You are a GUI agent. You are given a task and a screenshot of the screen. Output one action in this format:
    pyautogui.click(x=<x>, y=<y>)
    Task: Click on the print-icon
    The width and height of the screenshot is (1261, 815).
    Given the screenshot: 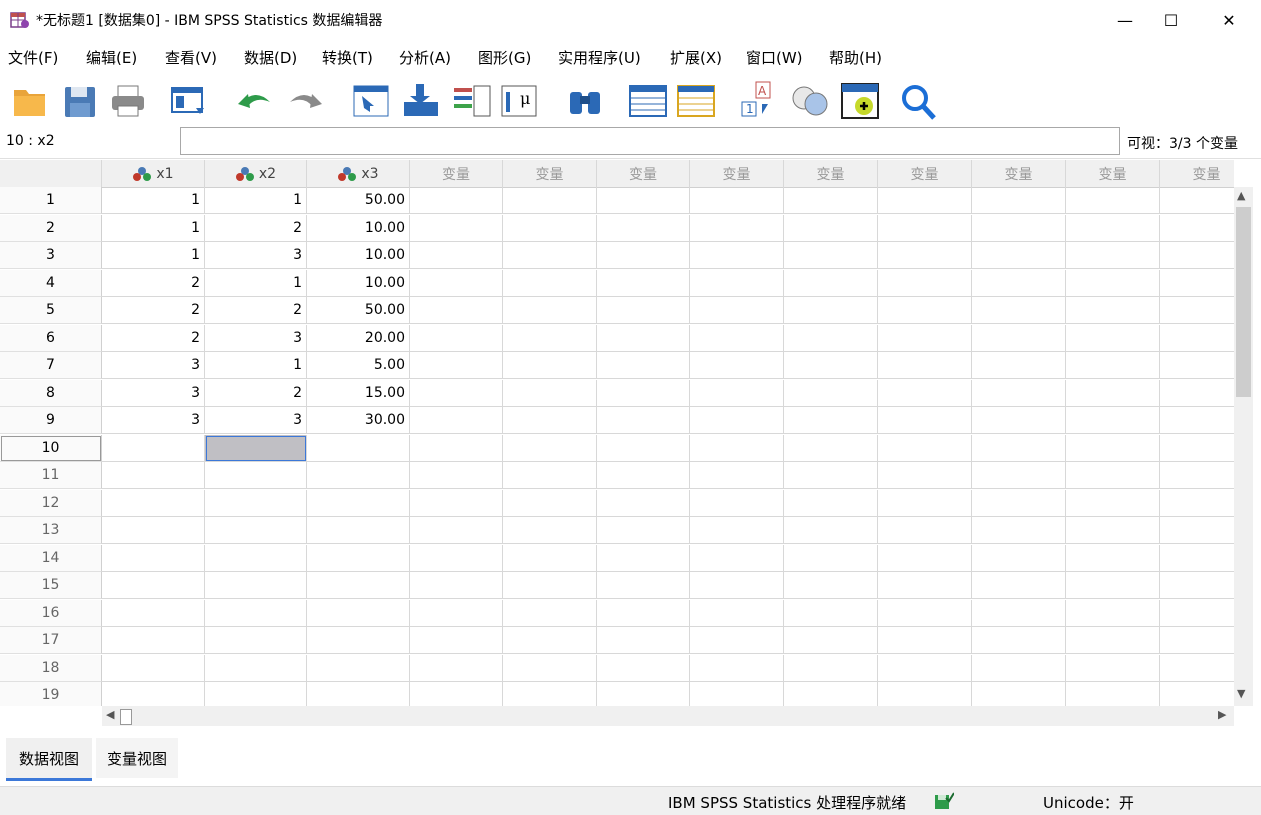 What is the action you would take?
    pyautogui.click(x=128, y=100)
    